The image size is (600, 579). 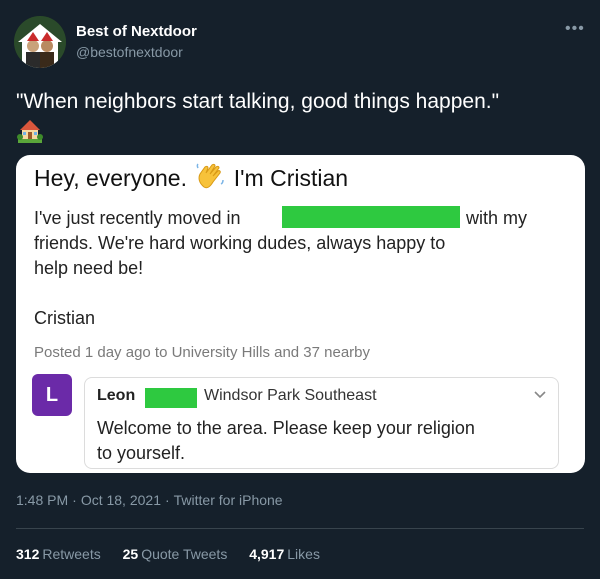 What do you see at coordinates (89, 268) in the screenshot?
I see `post-body-line-3: help need be!` at bounding box center [89, 268].